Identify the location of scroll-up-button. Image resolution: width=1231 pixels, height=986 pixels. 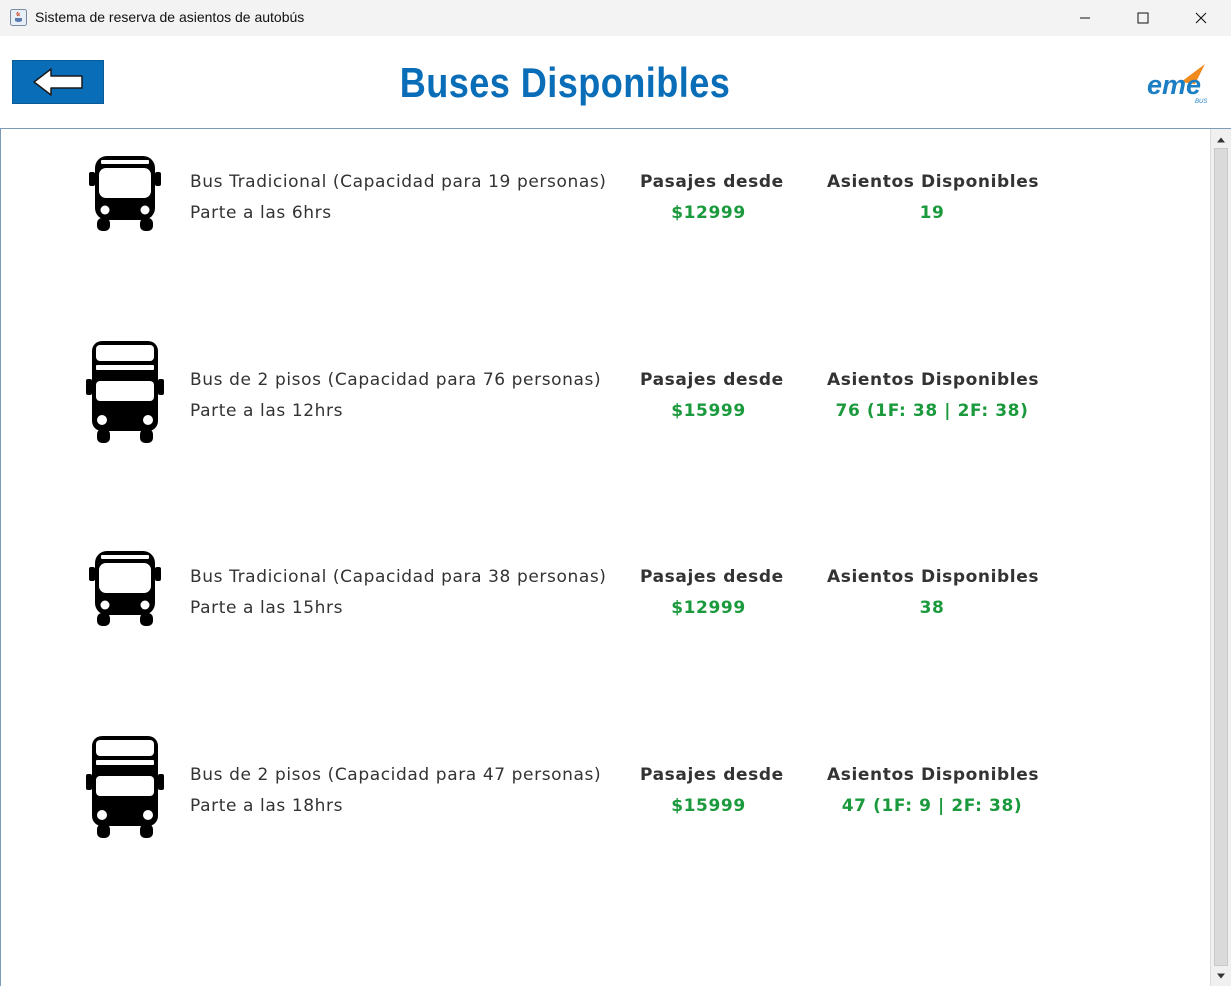
(1221, 139).